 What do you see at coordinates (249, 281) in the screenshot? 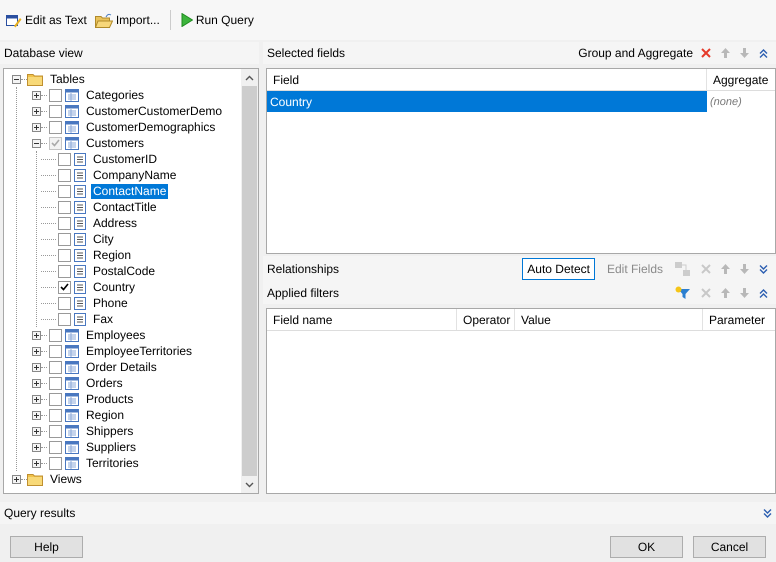
I see `scrollbar-thumb` at bounding box center [249, 281].